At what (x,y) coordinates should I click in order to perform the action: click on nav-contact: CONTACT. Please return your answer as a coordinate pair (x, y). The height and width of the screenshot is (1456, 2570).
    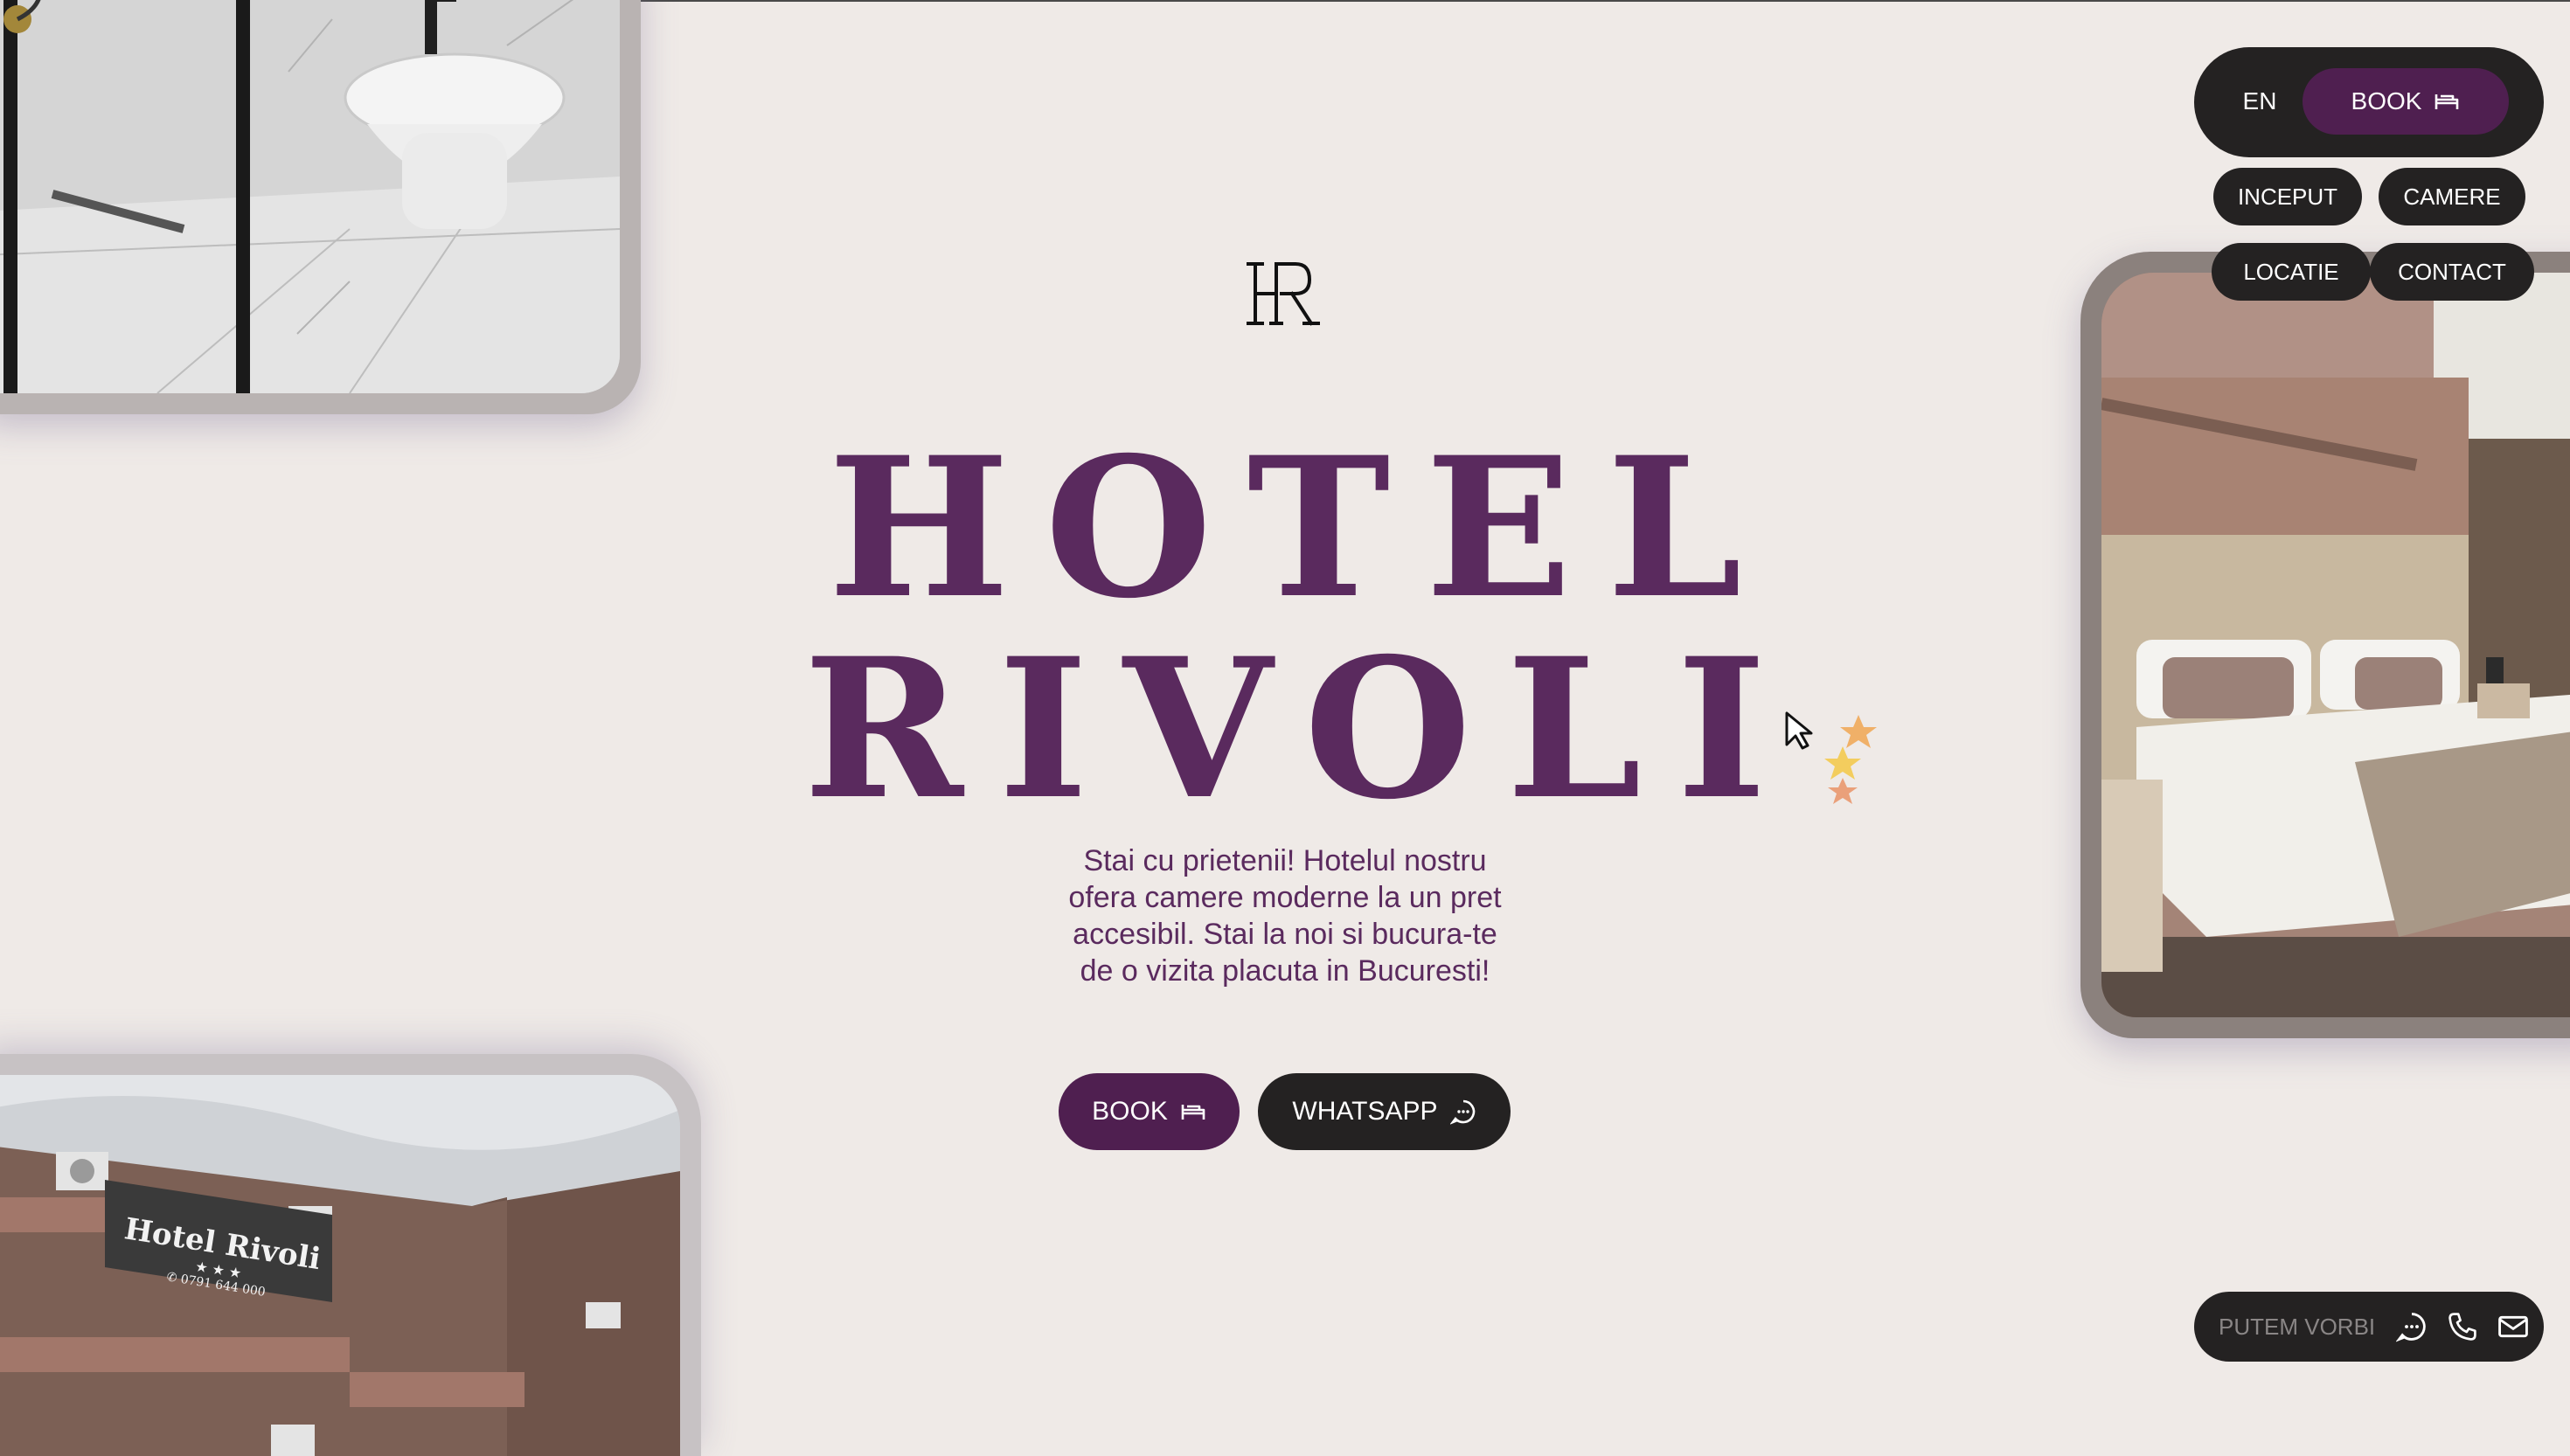
    Looking at the image, I should click on (2452, 272).